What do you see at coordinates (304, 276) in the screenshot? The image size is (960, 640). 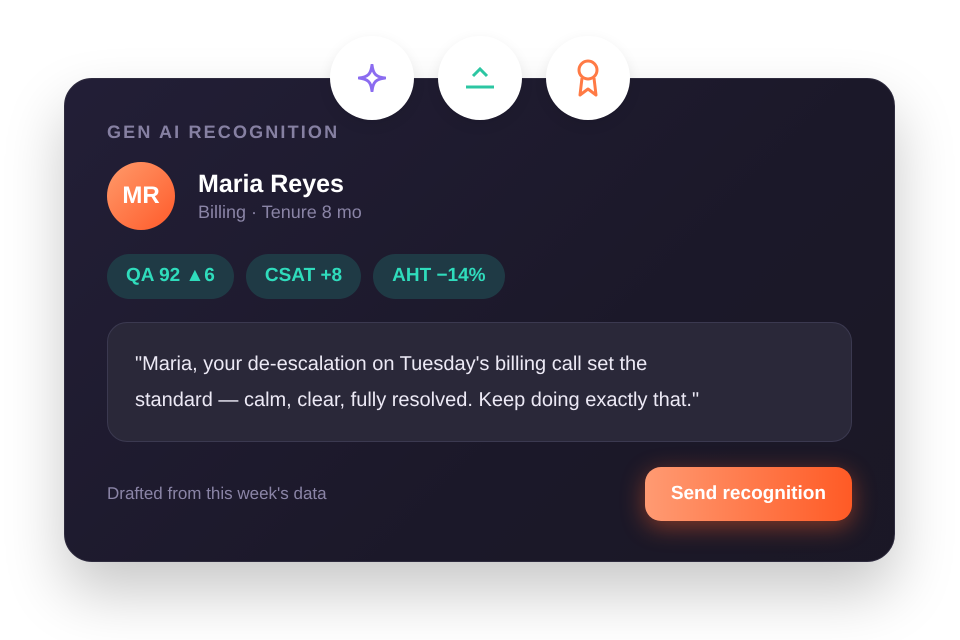 I see `metric-chip: CSAT +8` at bounding box center [304, 276].